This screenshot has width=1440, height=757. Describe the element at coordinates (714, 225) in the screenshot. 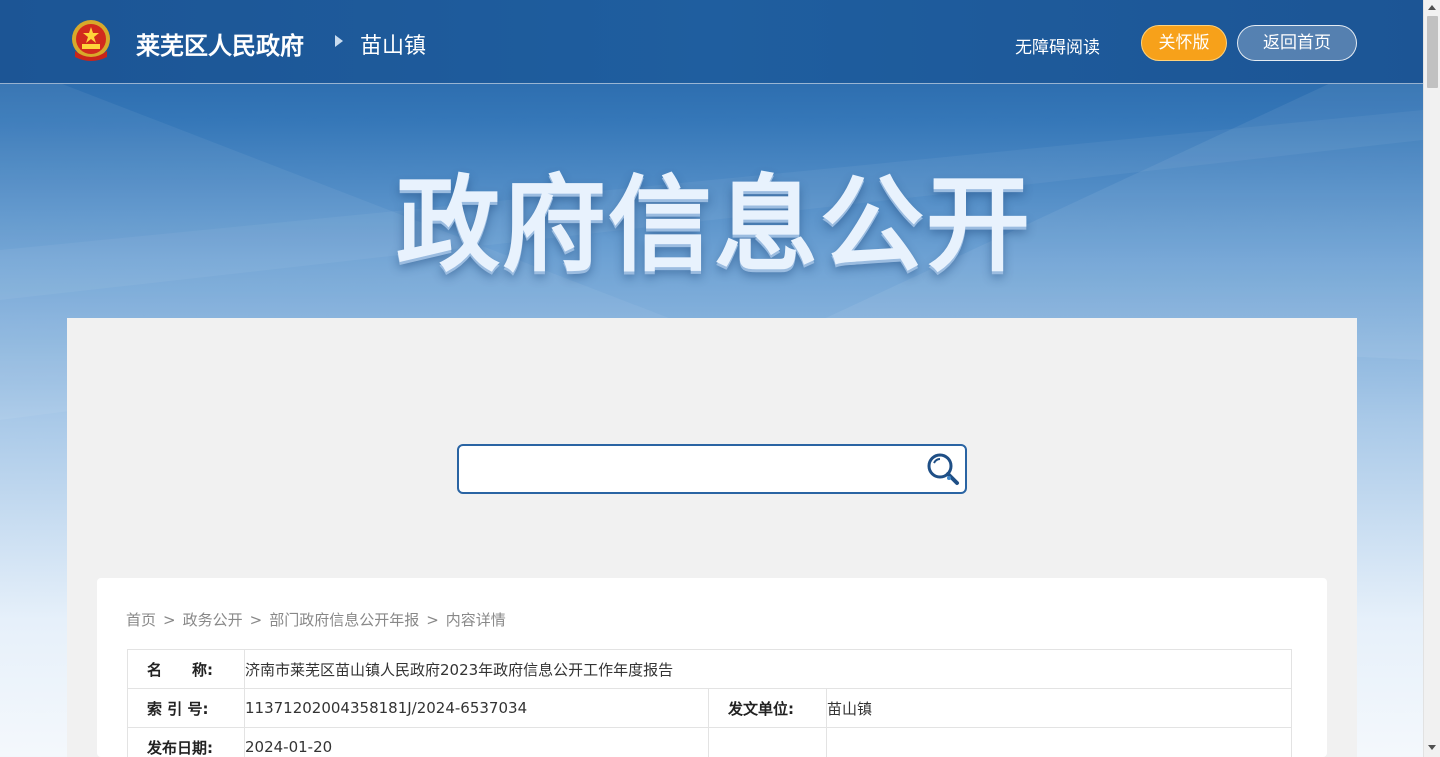

I see `banner-title: 政府信息公开` at that location.